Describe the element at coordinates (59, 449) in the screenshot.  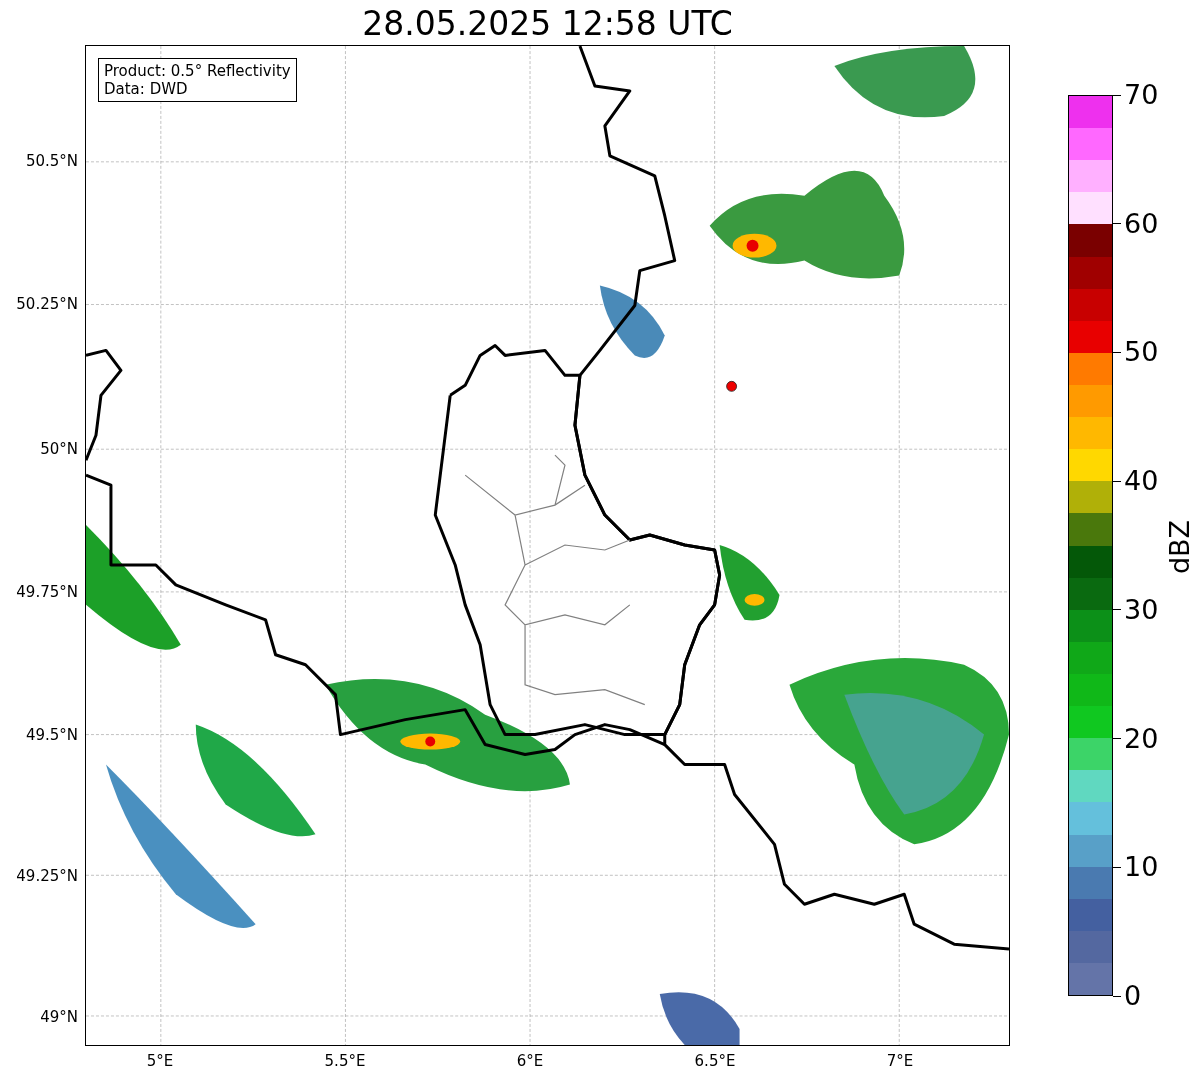
I see `axis-tick-label: 50°N` at that location.